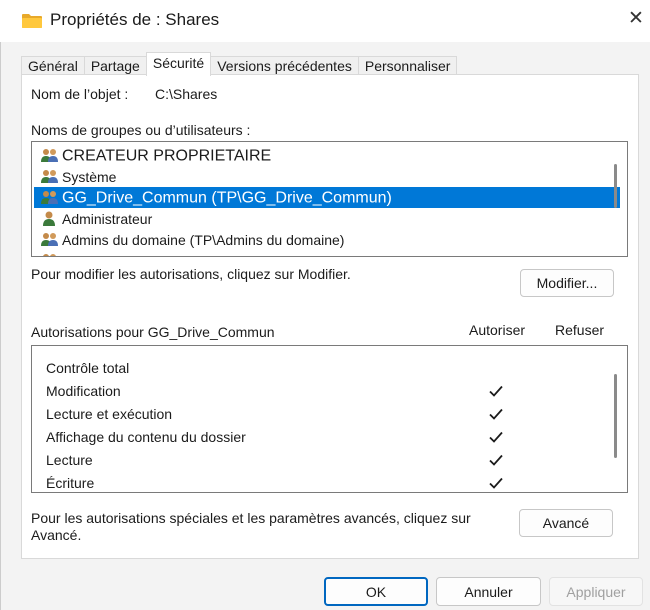  Describe the element at coordinates (596, 591) in the screenshot. I see `apply-button: Appliquer` at that location.